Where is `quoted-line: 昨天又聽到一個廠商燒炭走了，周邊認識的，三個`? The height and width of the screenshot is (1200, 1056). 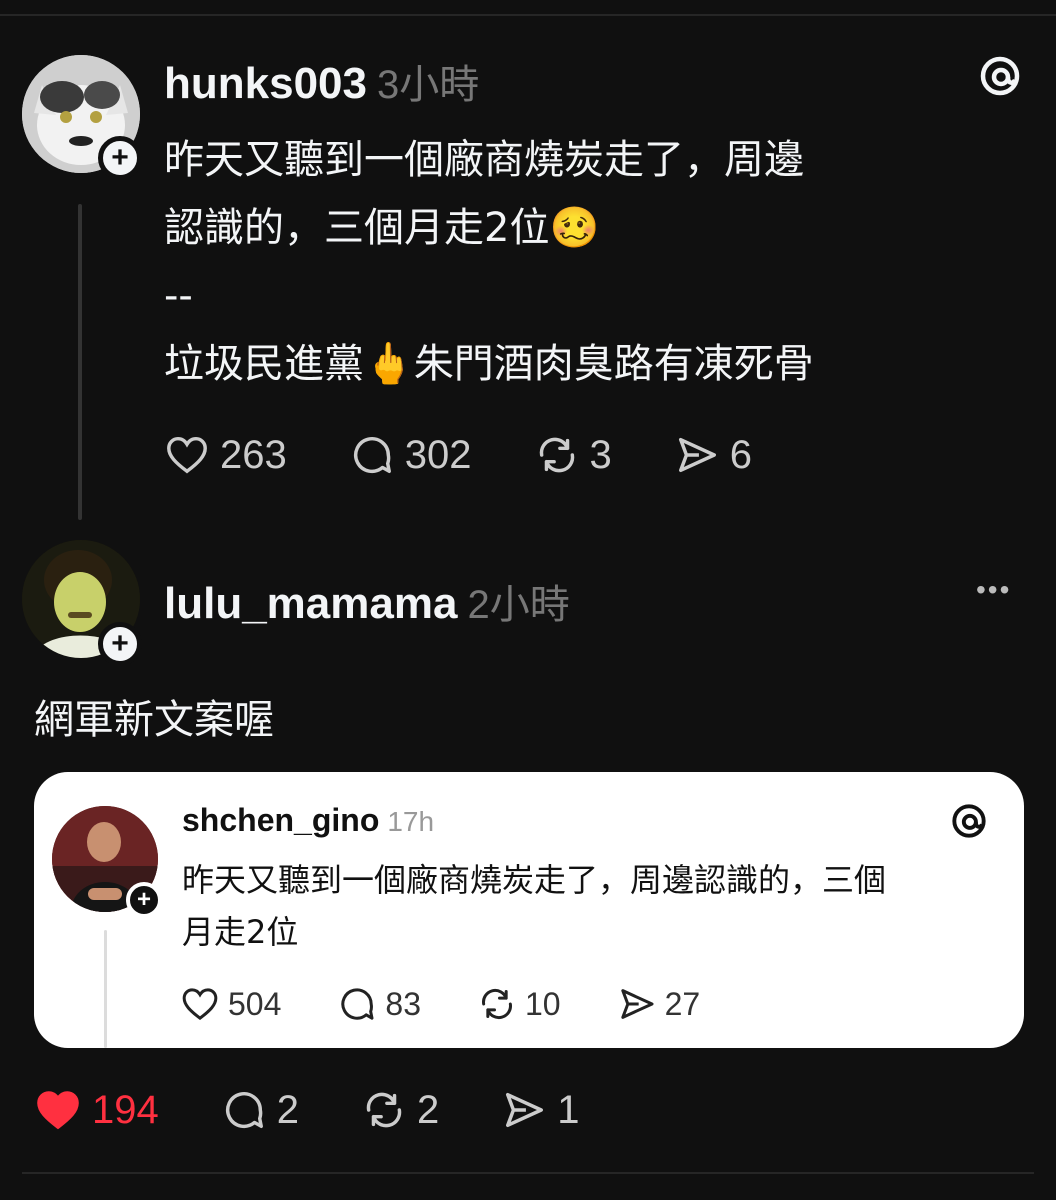 quoted-line: 昨天又聽到一個廠商燒炭走了，周邊認識的，三個 is located at coordinates (534, 880).